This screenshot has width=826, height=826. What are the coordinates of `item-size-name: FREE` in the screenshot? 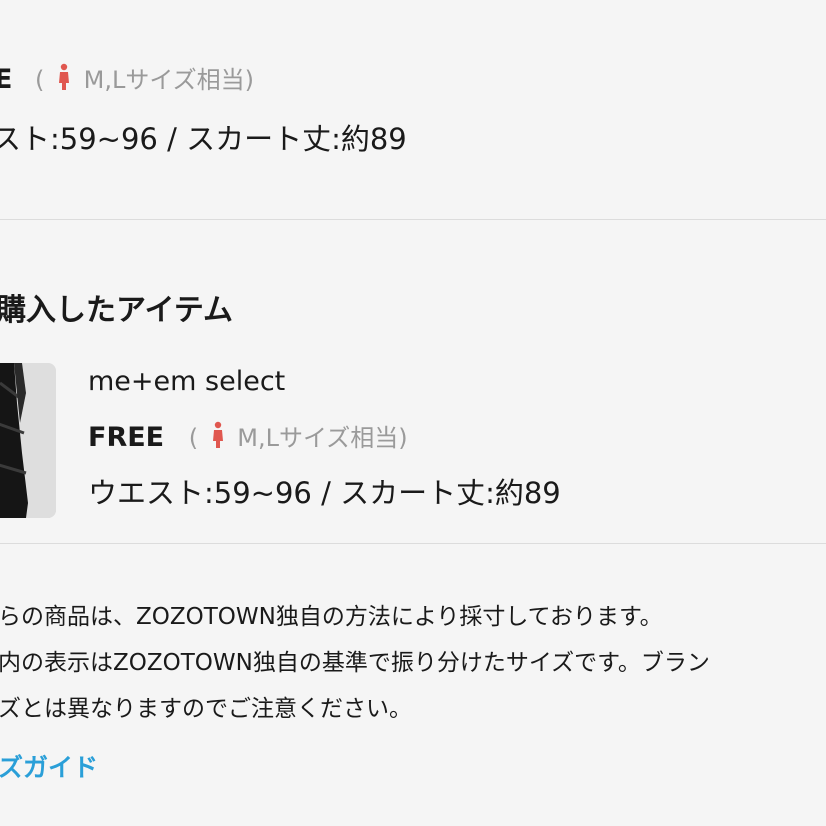 It's located at (126, 437).